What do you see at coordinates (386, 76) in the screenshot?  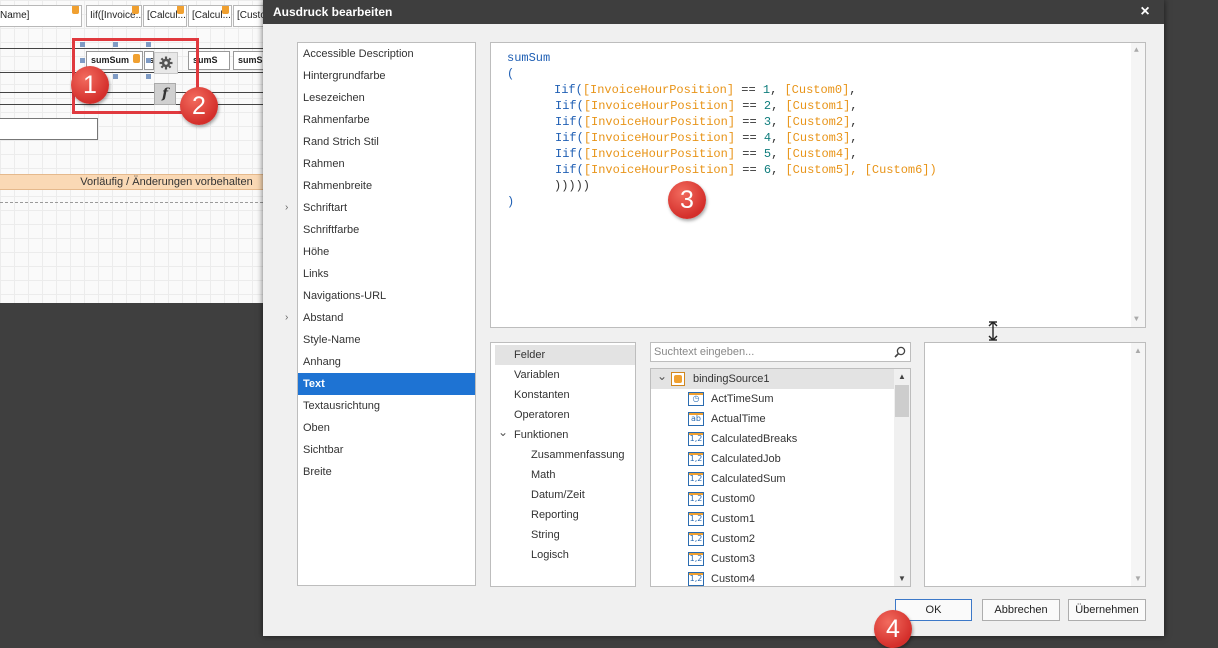 I see `property-item: Hintergrundfarbe` at bounding box center [386, 76].